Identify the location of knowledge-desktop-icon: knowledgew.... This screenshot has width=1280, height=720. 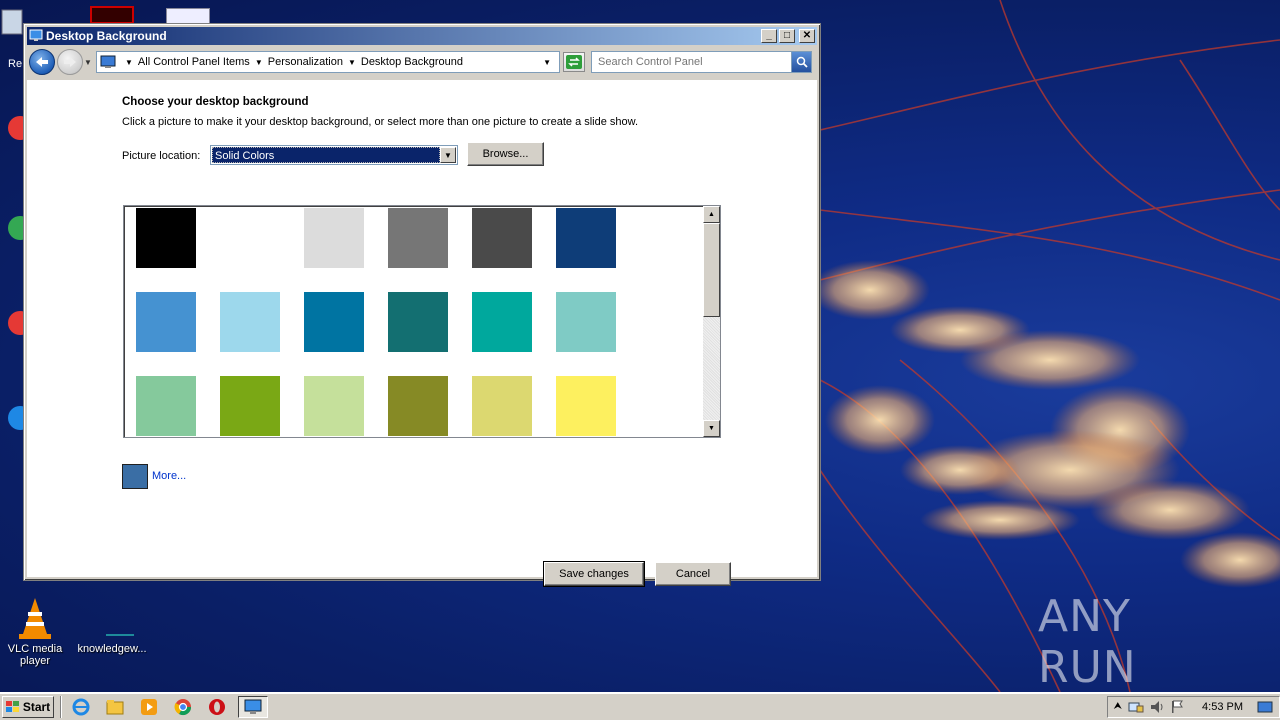
(112, 625).